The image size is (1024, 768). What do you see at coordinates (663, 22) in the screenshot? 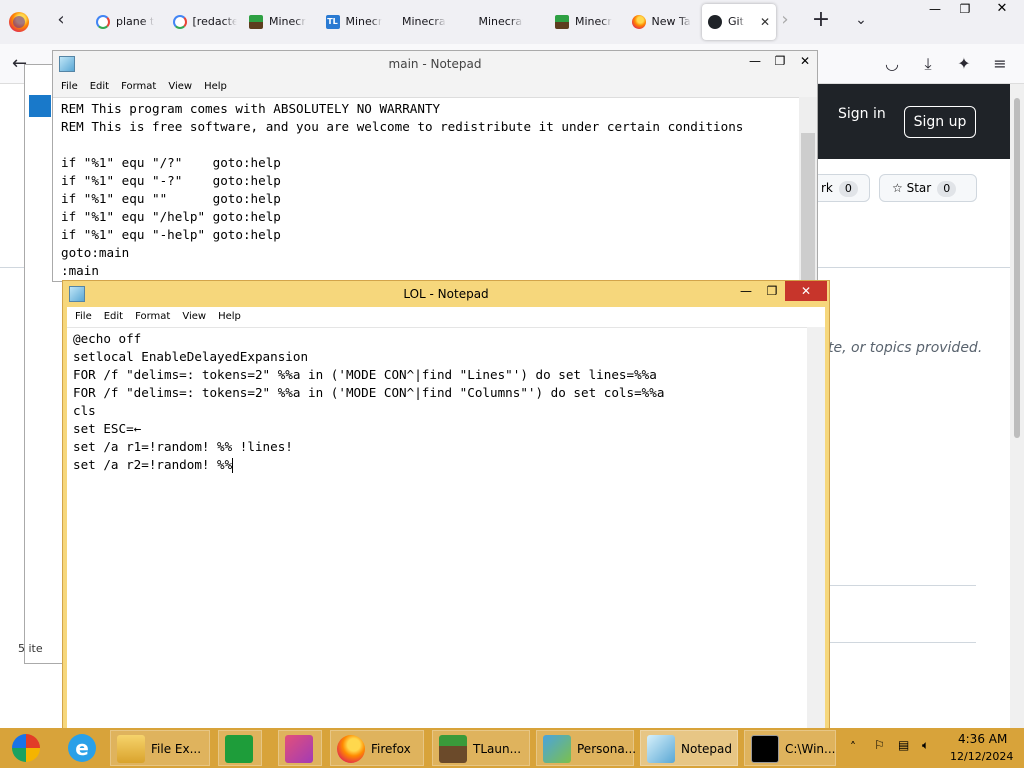
I see `browser-tab: New Ta` at bounding box center [663, 22].